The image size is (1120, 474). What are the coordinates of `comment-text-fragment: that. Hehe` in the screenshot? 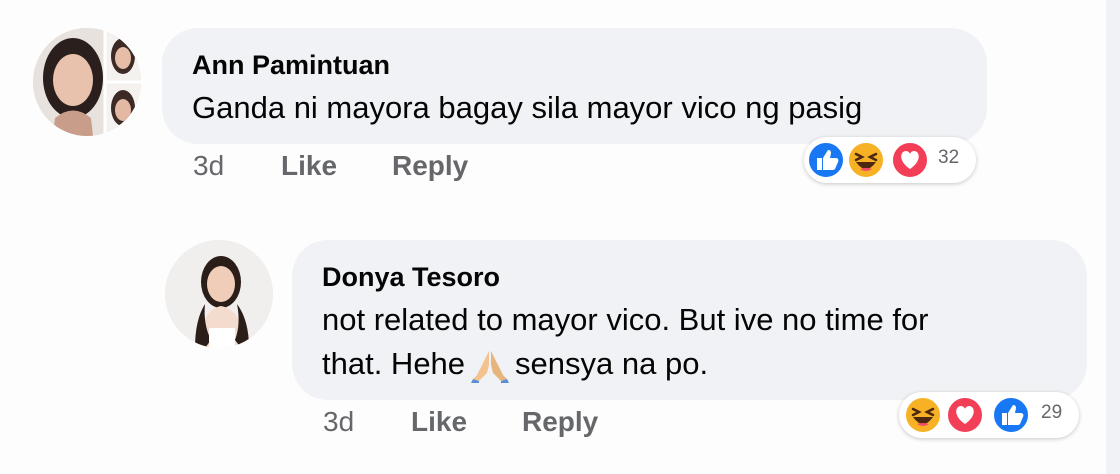 It's located at (394, 363).